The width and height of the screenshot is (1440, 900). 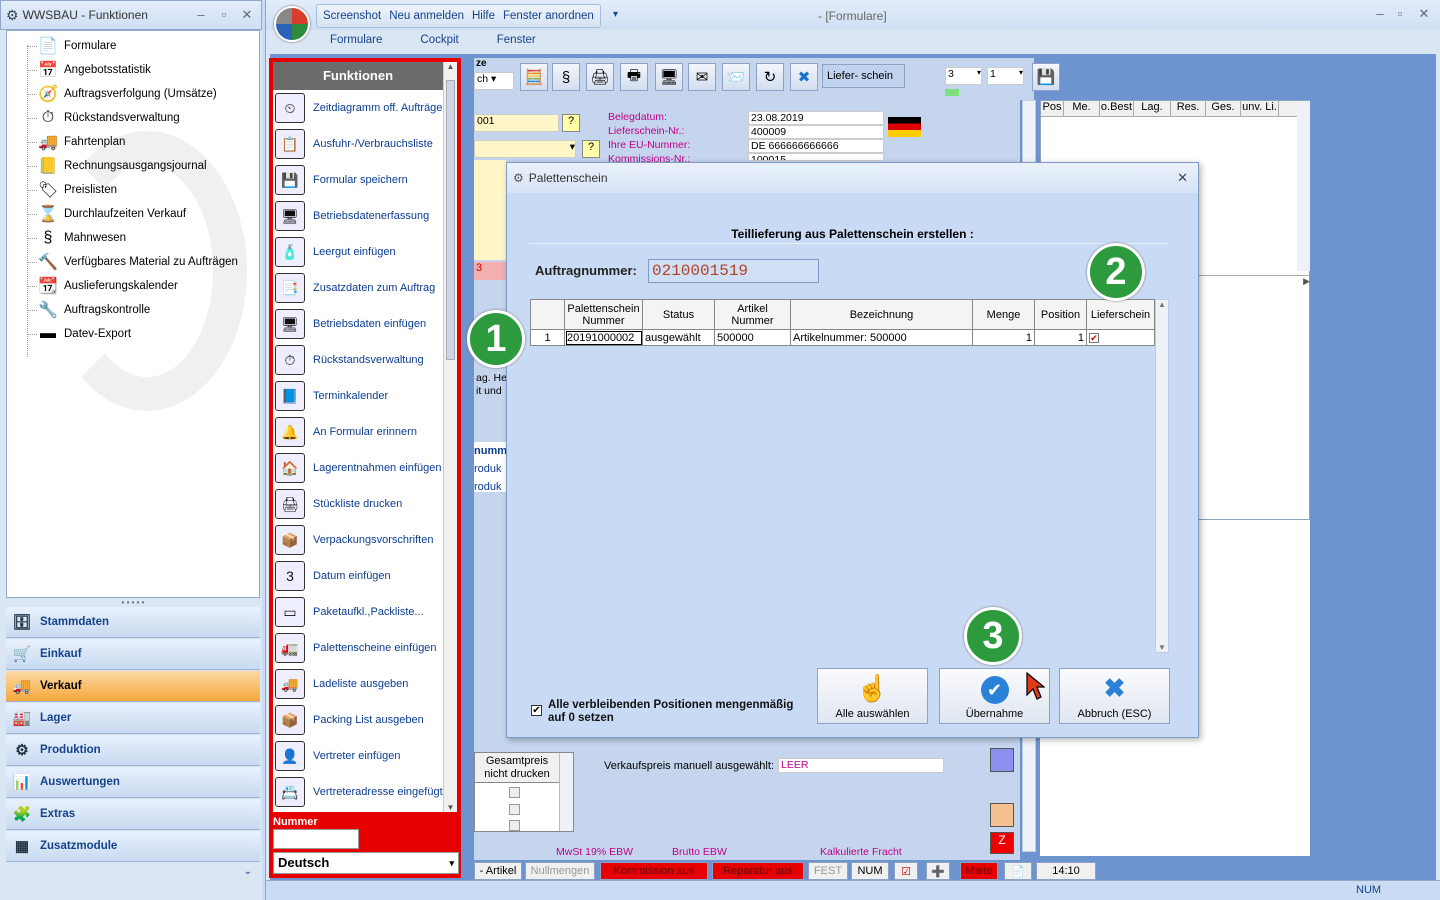 What do you see at coordinates (1046, 77) in the screenshot?
I see `save-icon: 💾` at bounding box center [1046, 77].